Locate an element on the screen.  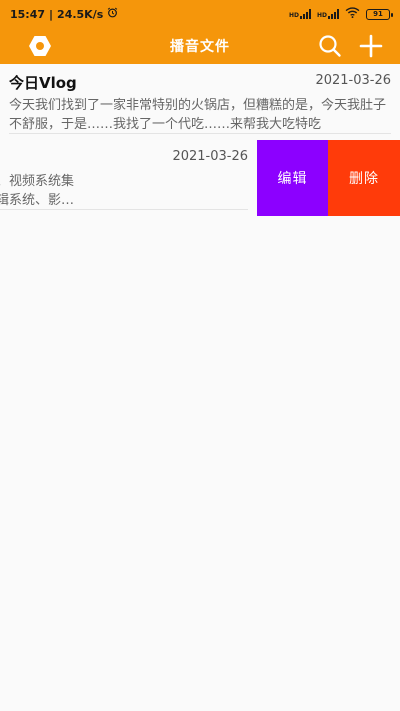
battery-level: 91 is located at coordinates (378, 14).